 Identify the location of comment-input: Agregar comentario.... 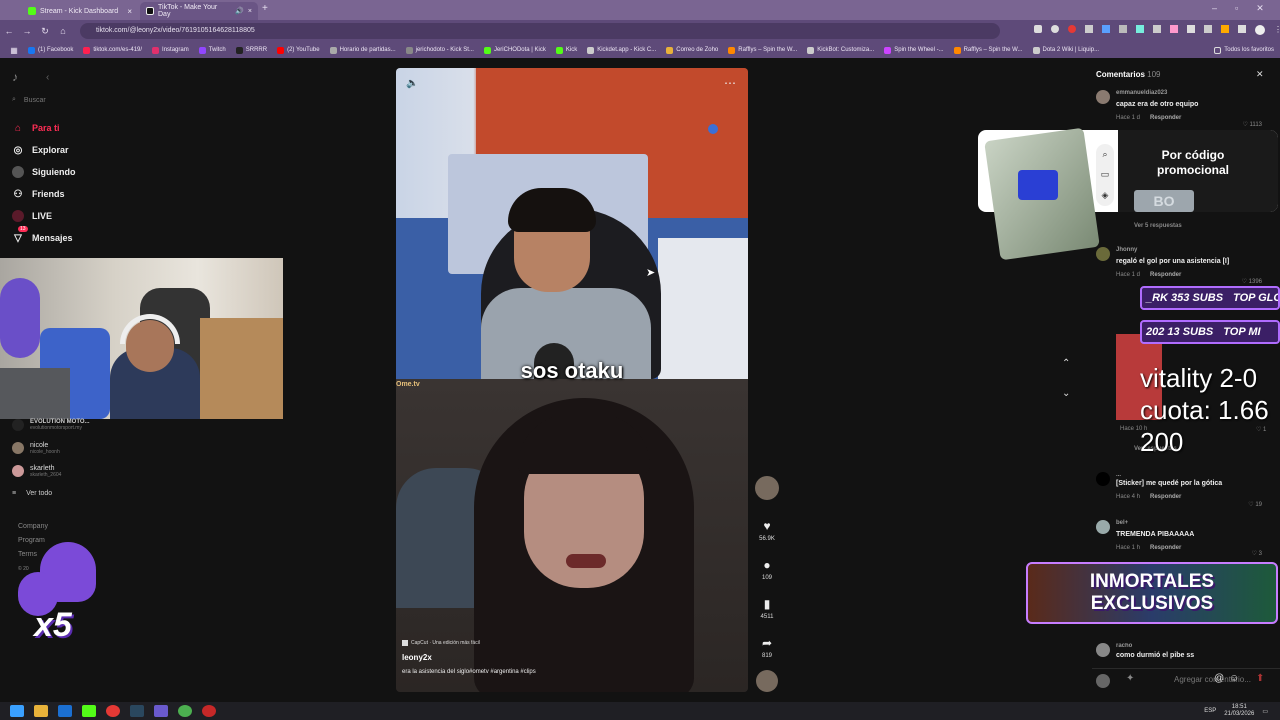
(1212, 679).